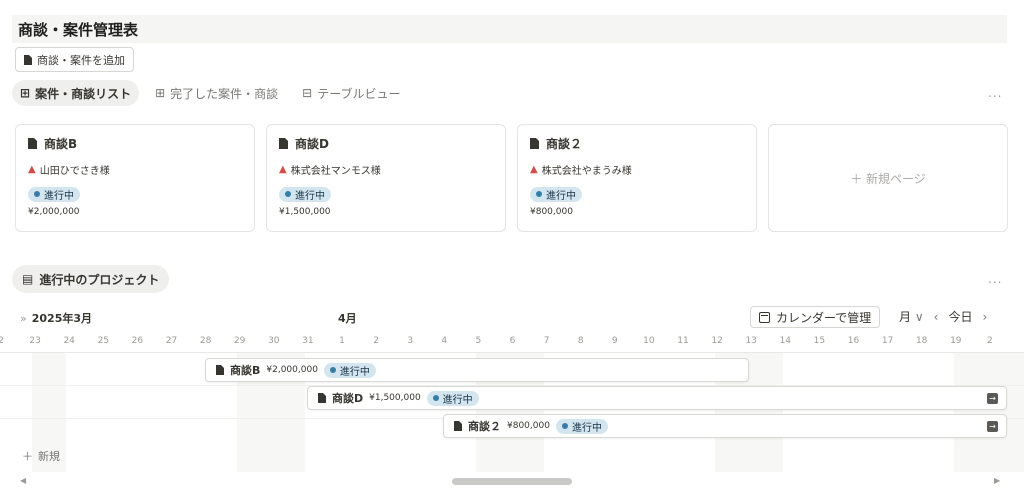 This screenshot has height=492, width=1024. I want to click on chevron-right-icon: ›, so click(984, 317).